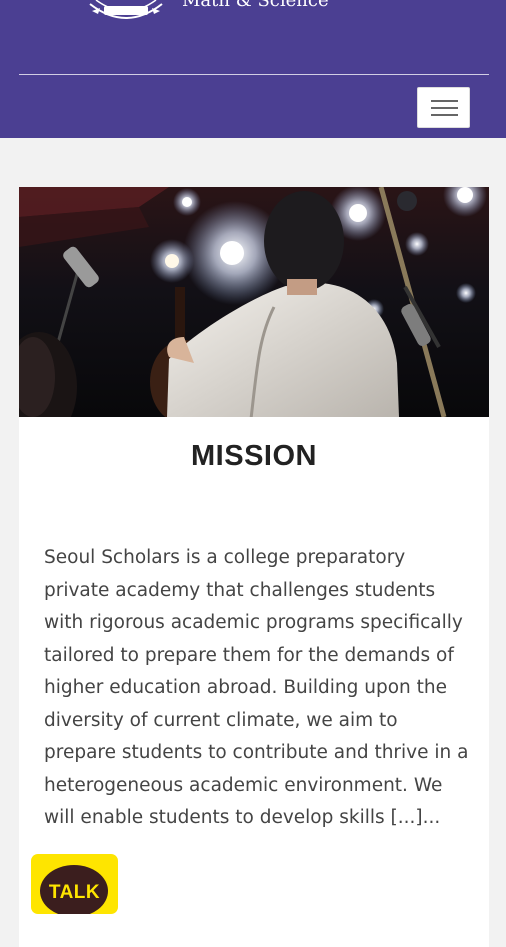 The width and height of the screenshot is (506, 947). What do you see at coordinates (253, 69) in the screenshot?
I see `site-header: Math & Science` at bounding box center [253, 69].